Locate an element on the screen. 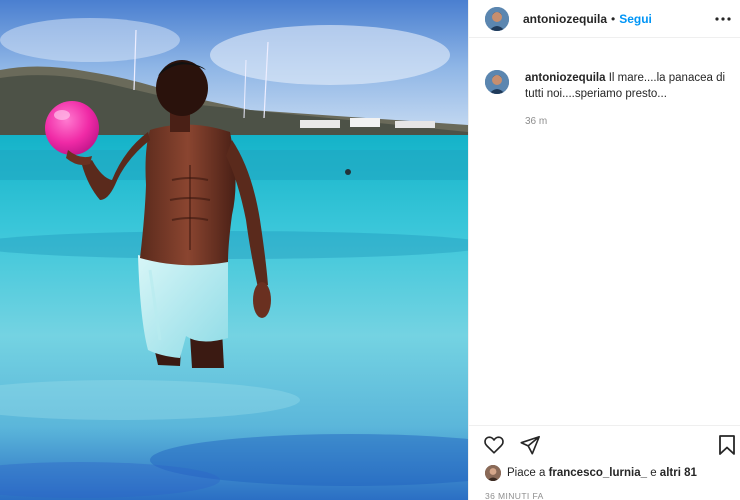  post-header: antoniozequila • Segui is located at coordinates (604, 19).